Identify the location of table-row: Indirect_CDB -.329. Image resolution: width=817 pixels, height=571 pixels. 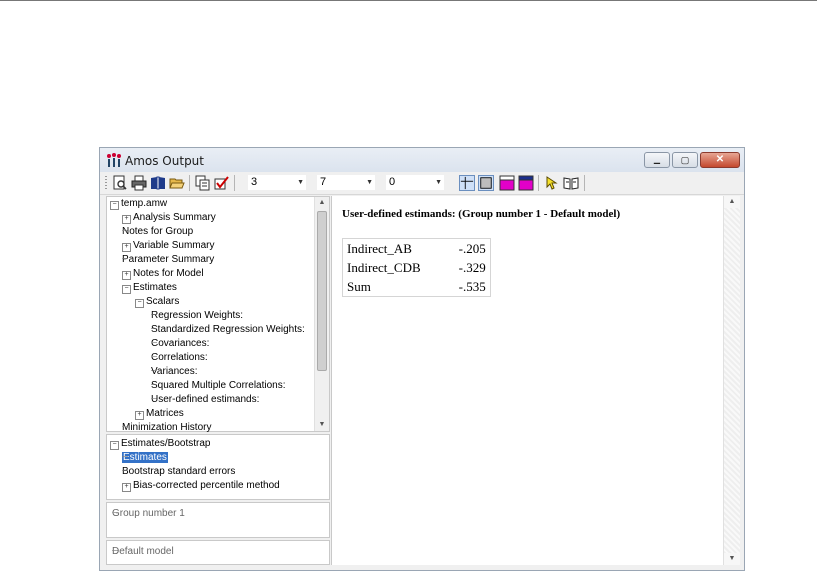
(417, 267).